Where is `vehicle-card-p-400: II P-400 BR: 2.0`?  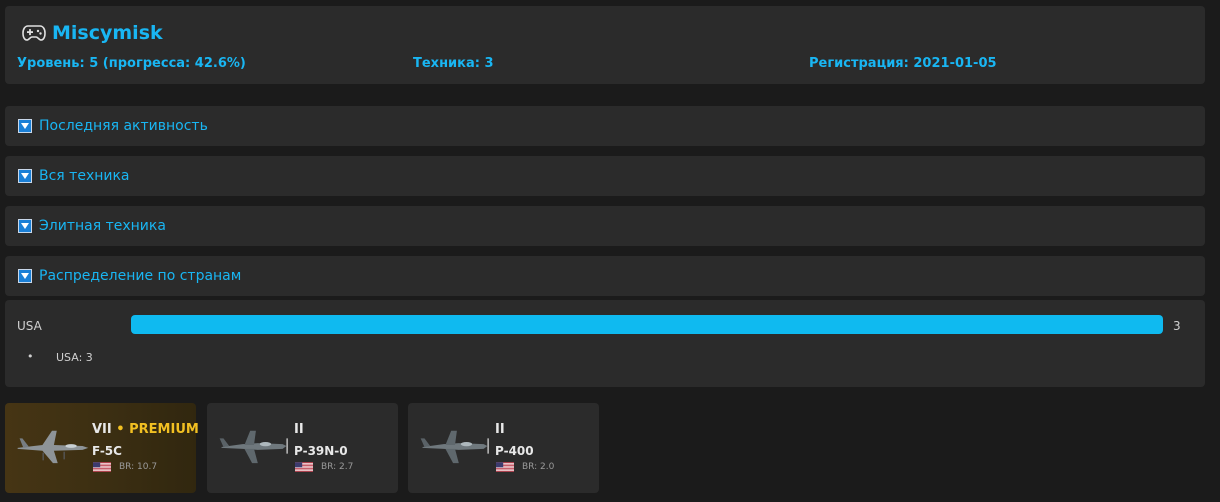
vehicle-card-p-400: II P-400 BR: 2.0 is located at coordinates (503, 448).